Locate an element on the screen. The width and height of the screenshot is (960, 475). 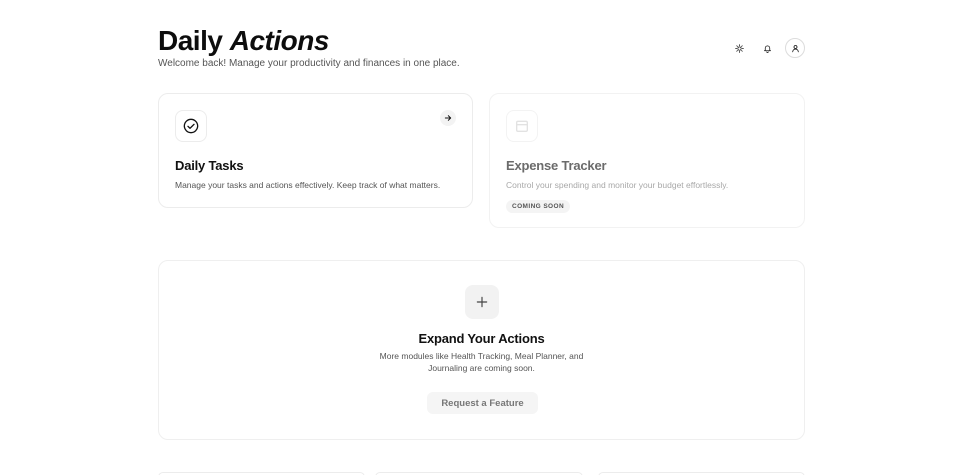
user-icon is located at coordinates (795, 48).